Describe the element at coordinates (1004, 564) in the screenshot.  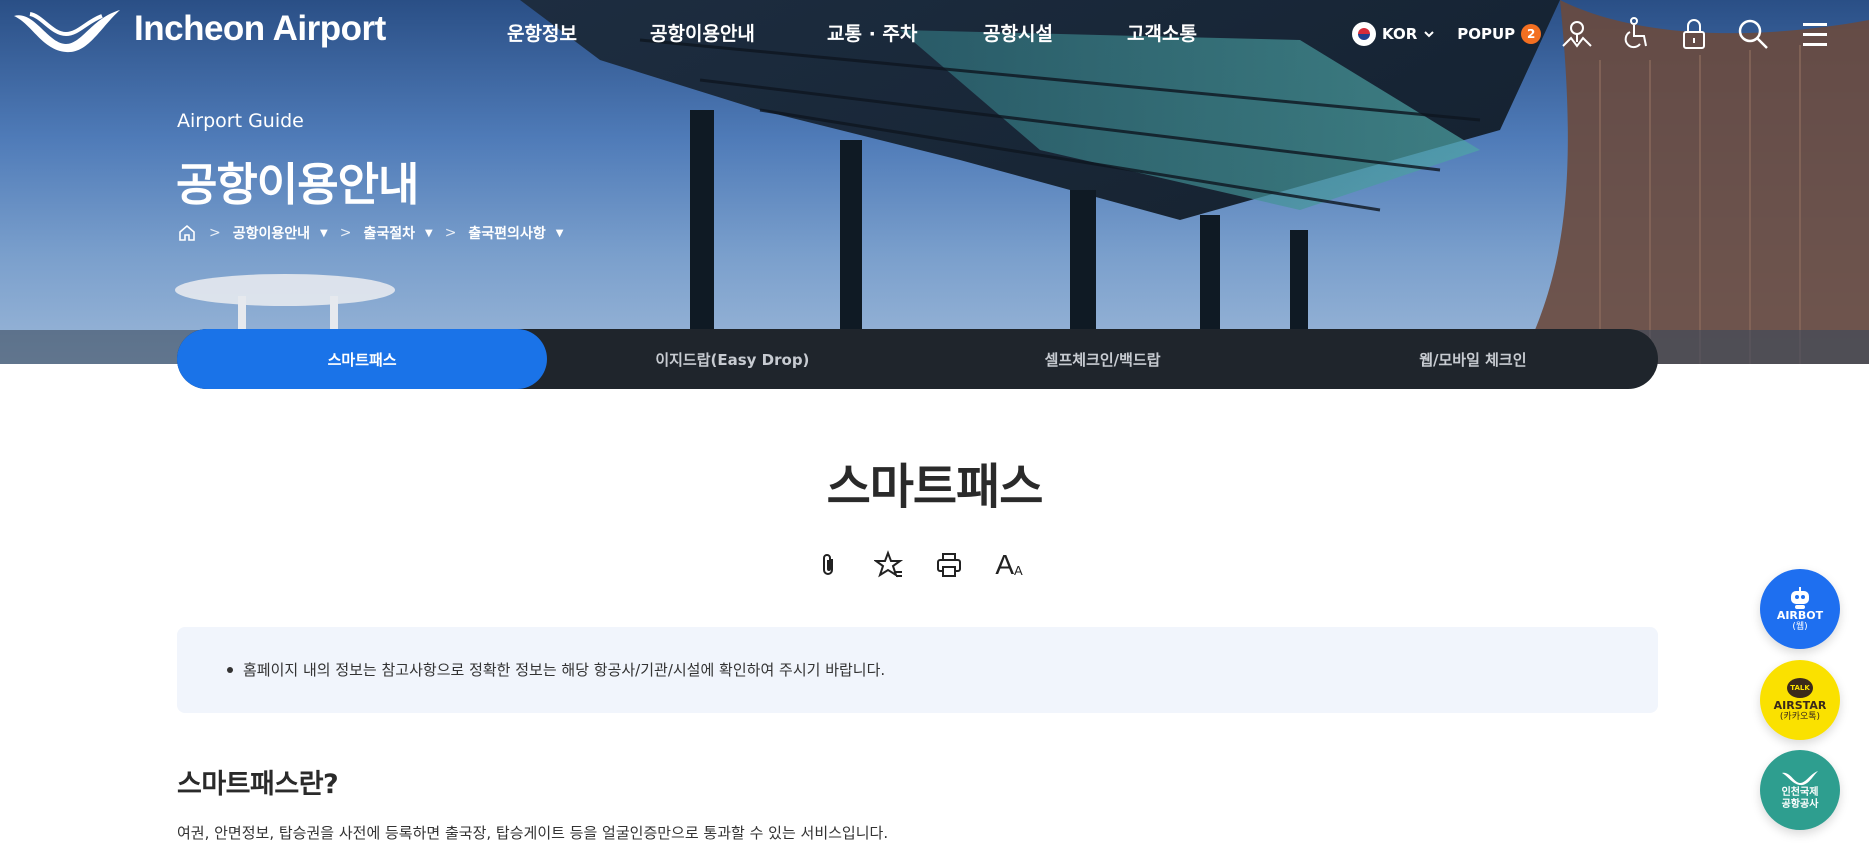
I see `font-size-large-label: A` at that location.